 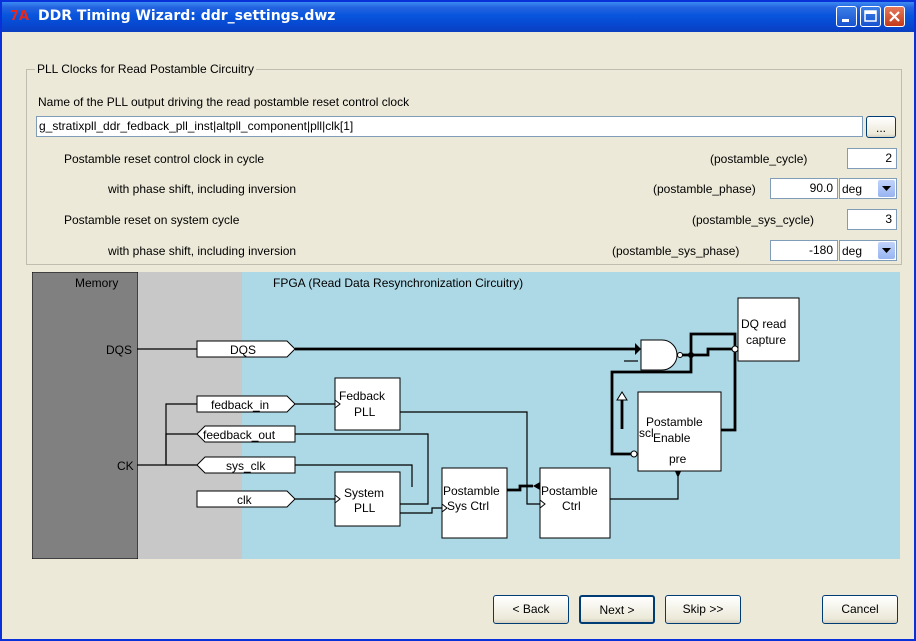 I want to click on fedback-pll-line1: Fedback, so click(x=362, y=396).